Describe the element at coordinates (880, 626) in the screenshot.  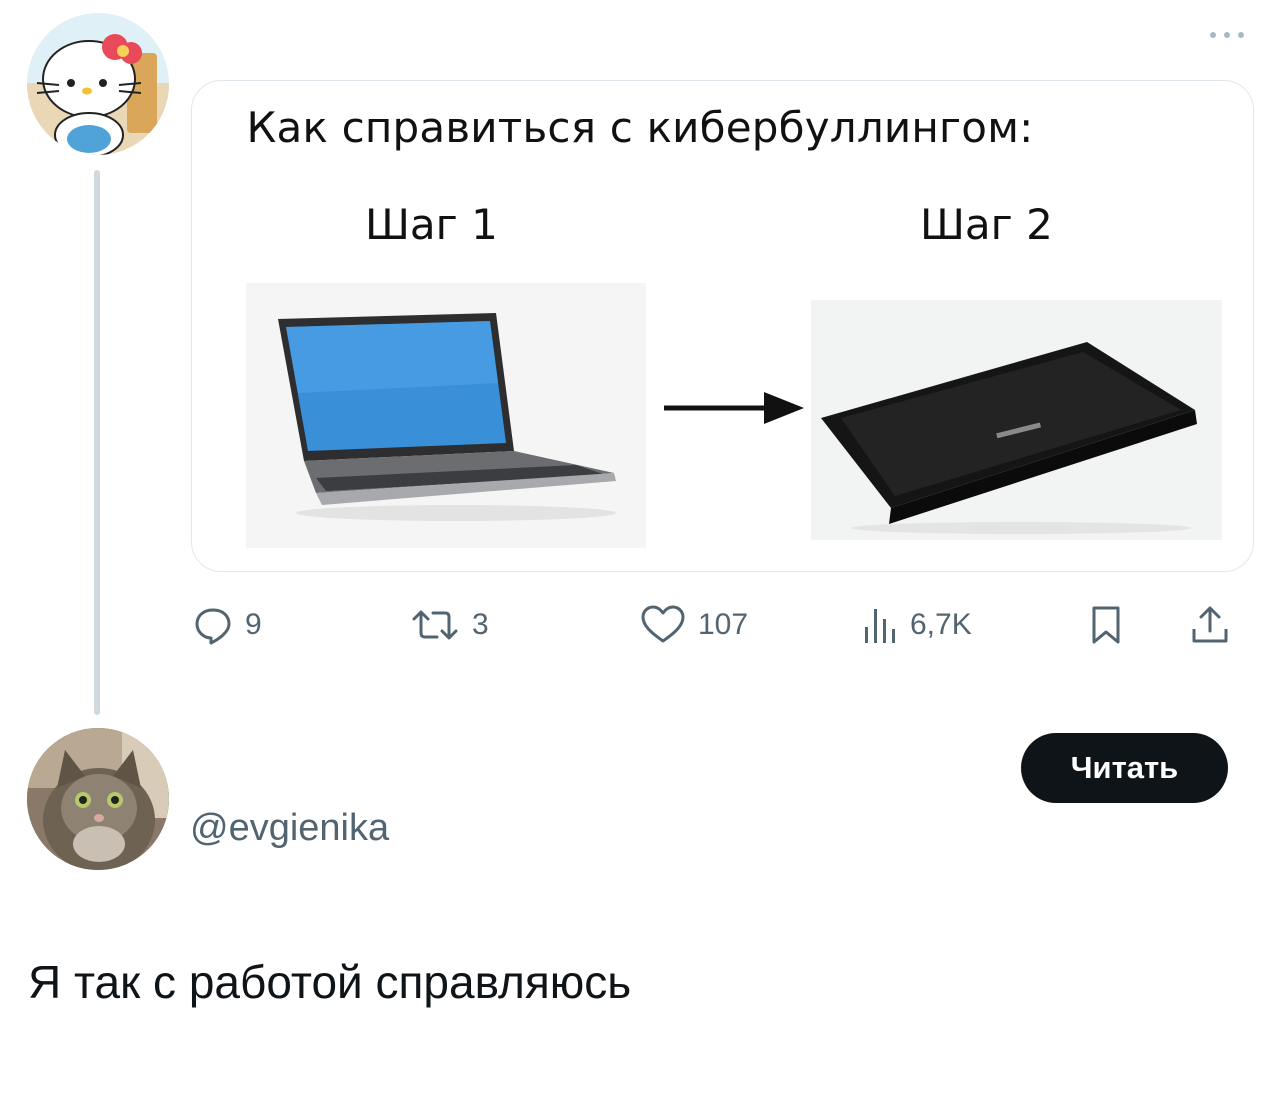
I see `views-icon` at that location.